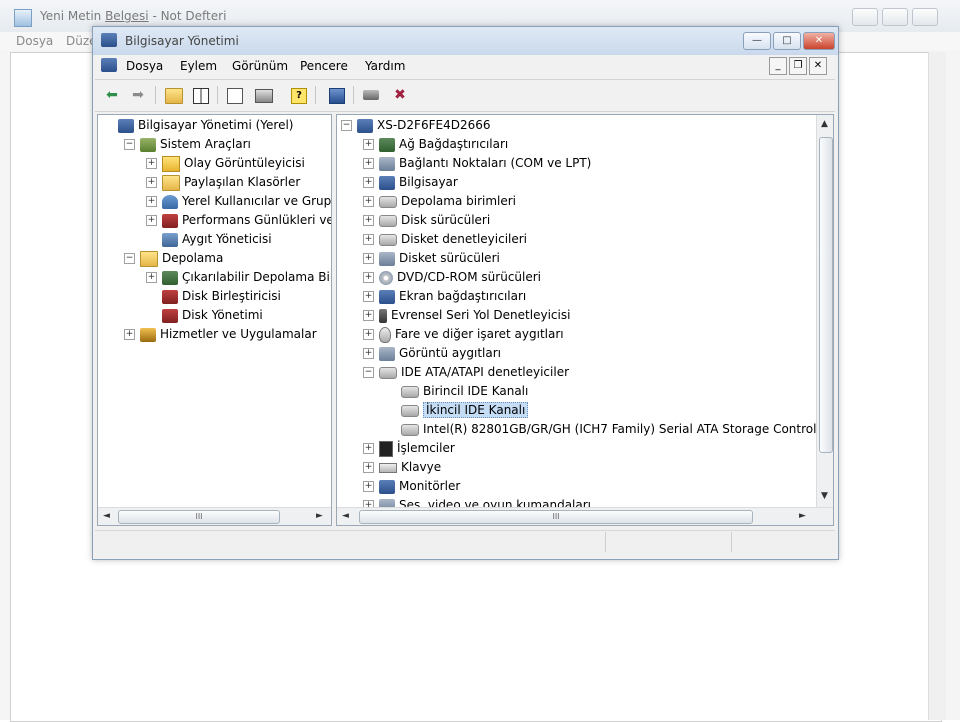  What do you see at coordinates (826, 295) in the screenshot?
I see `vertical-scroll-thumb` at bounding box center [826, 295].